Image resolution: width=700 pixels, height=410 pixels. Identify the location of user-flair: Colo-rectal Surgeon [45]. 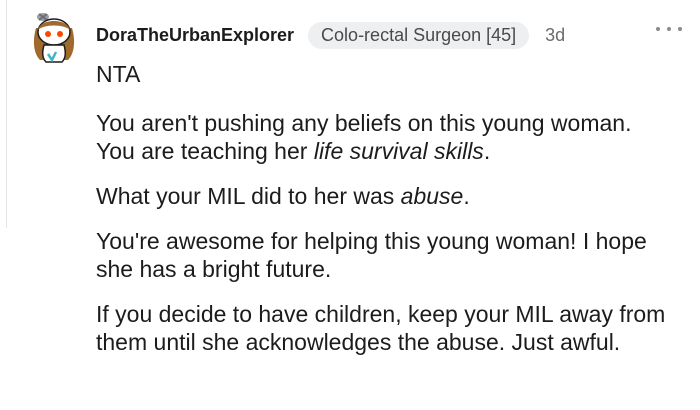
(419, 35).